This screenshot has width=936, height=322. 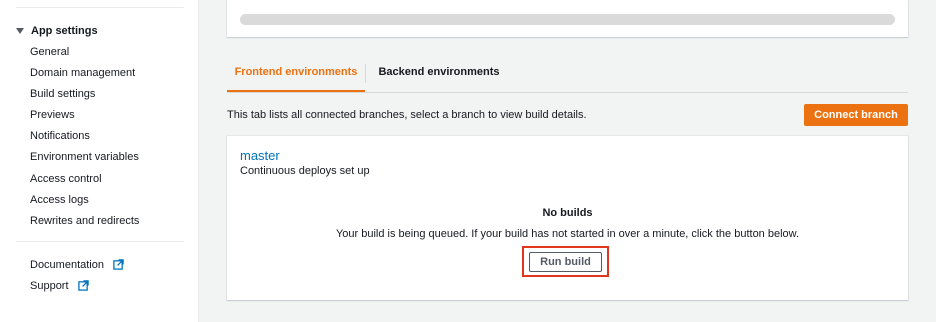 What do you see at coordinates (305, 171) in the screenshot?
I see `branch-status: Continuous deploys set up` at bounding box center [305, 171].